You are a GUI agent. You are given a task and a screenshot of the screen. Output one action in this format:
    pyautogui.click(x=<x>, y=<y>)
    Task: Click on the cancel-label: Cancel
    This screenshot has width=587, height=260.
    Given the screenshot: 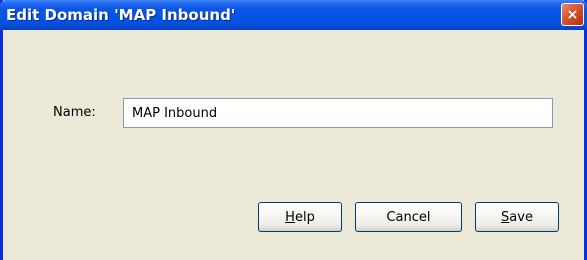 What is the action you would take?
    pyautogui.click(x=408, y=217)
    